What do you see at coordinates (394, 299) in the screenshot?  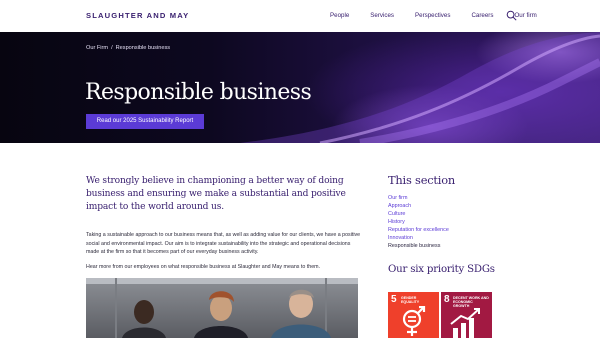 I see `sdg-number: 5` at bounding box center [394, 299].